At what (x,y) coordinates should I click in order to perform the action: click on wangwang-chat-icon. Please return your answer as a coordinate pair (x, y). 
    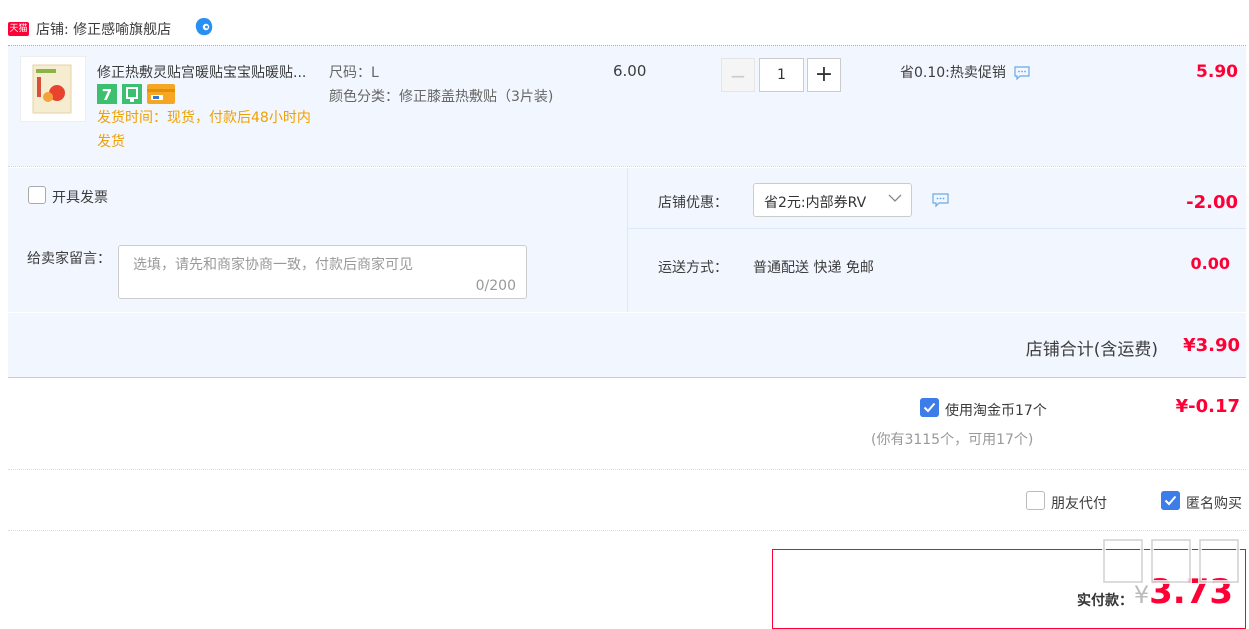
    Looking at the image, I should click on (204, 27).